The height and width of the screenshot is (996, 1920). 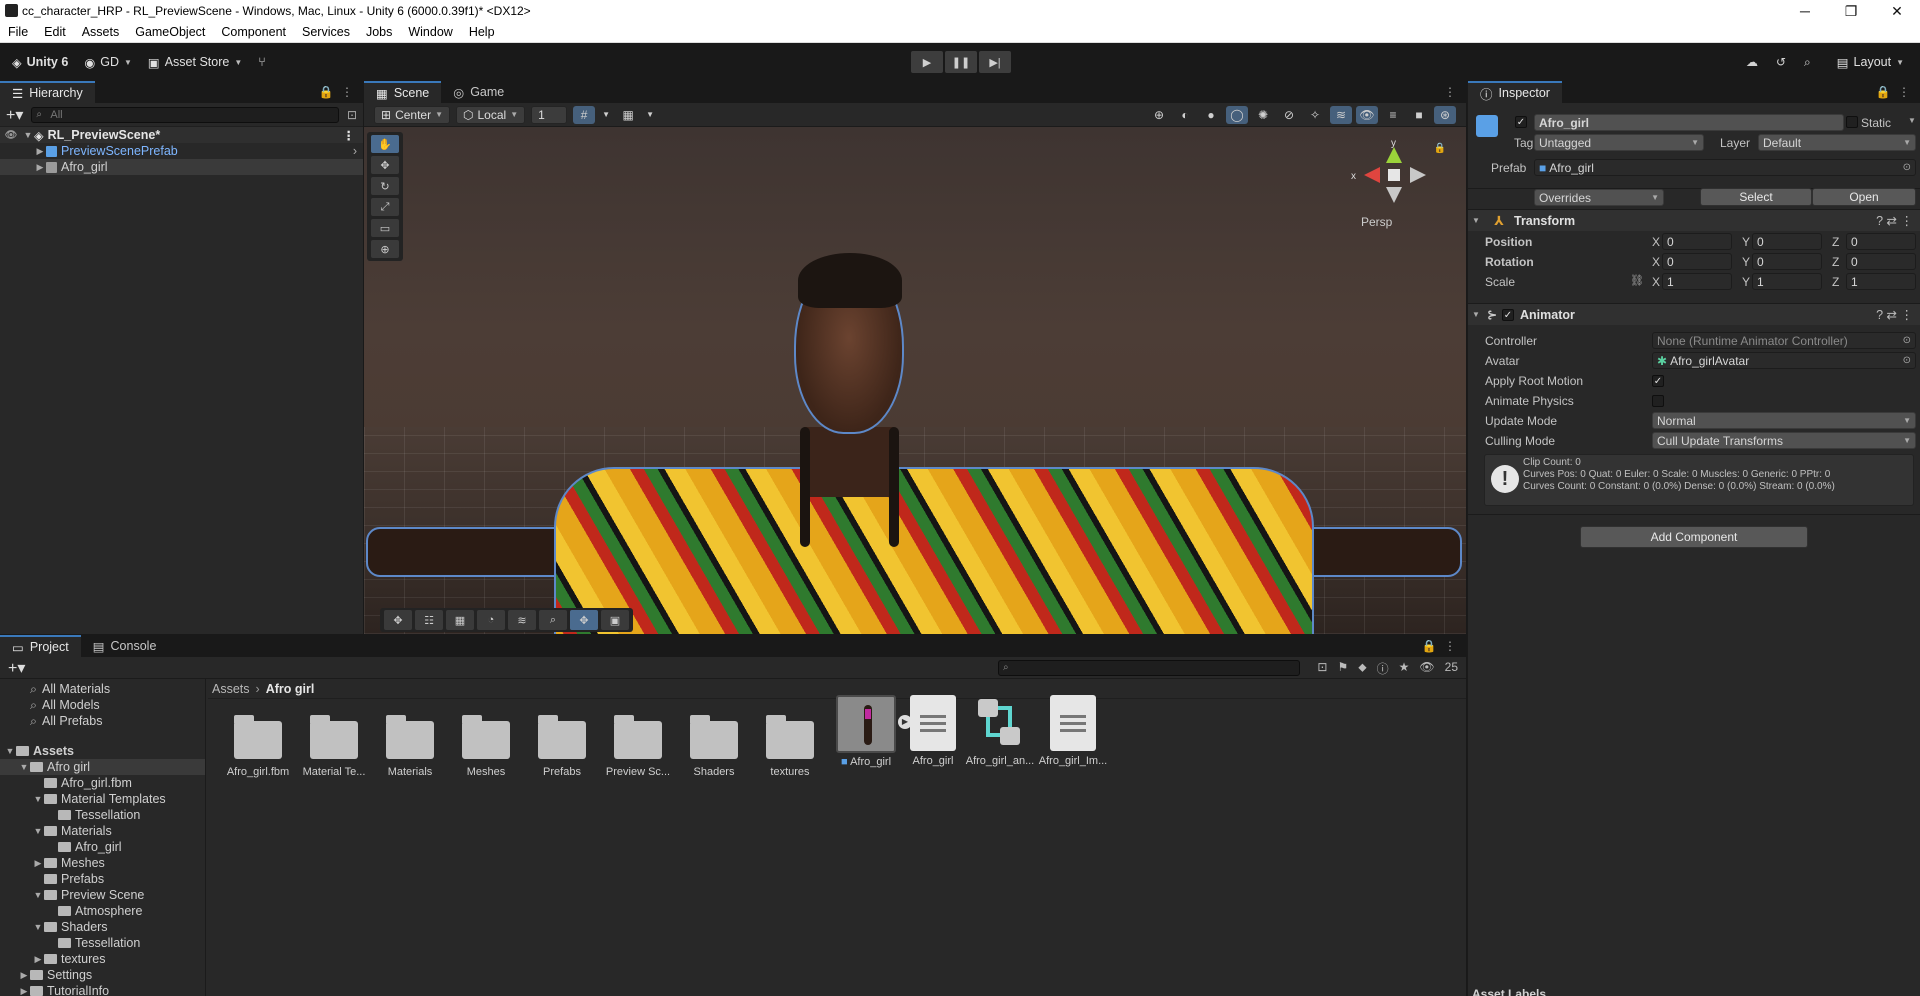 What do you see at coordinates (1372, 175) in the screenshot?
I see `gizmo-x-cone` at bounding box center [1372, 175].